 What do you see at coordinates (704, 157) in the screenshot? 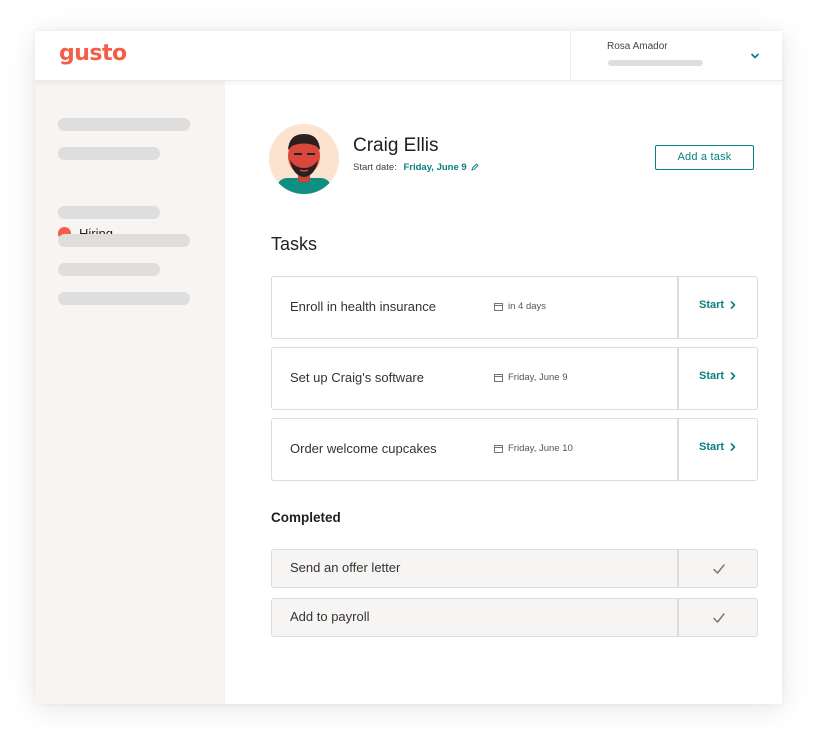
I see `add-task-button: Add a task` at bounding box center [704, 157].